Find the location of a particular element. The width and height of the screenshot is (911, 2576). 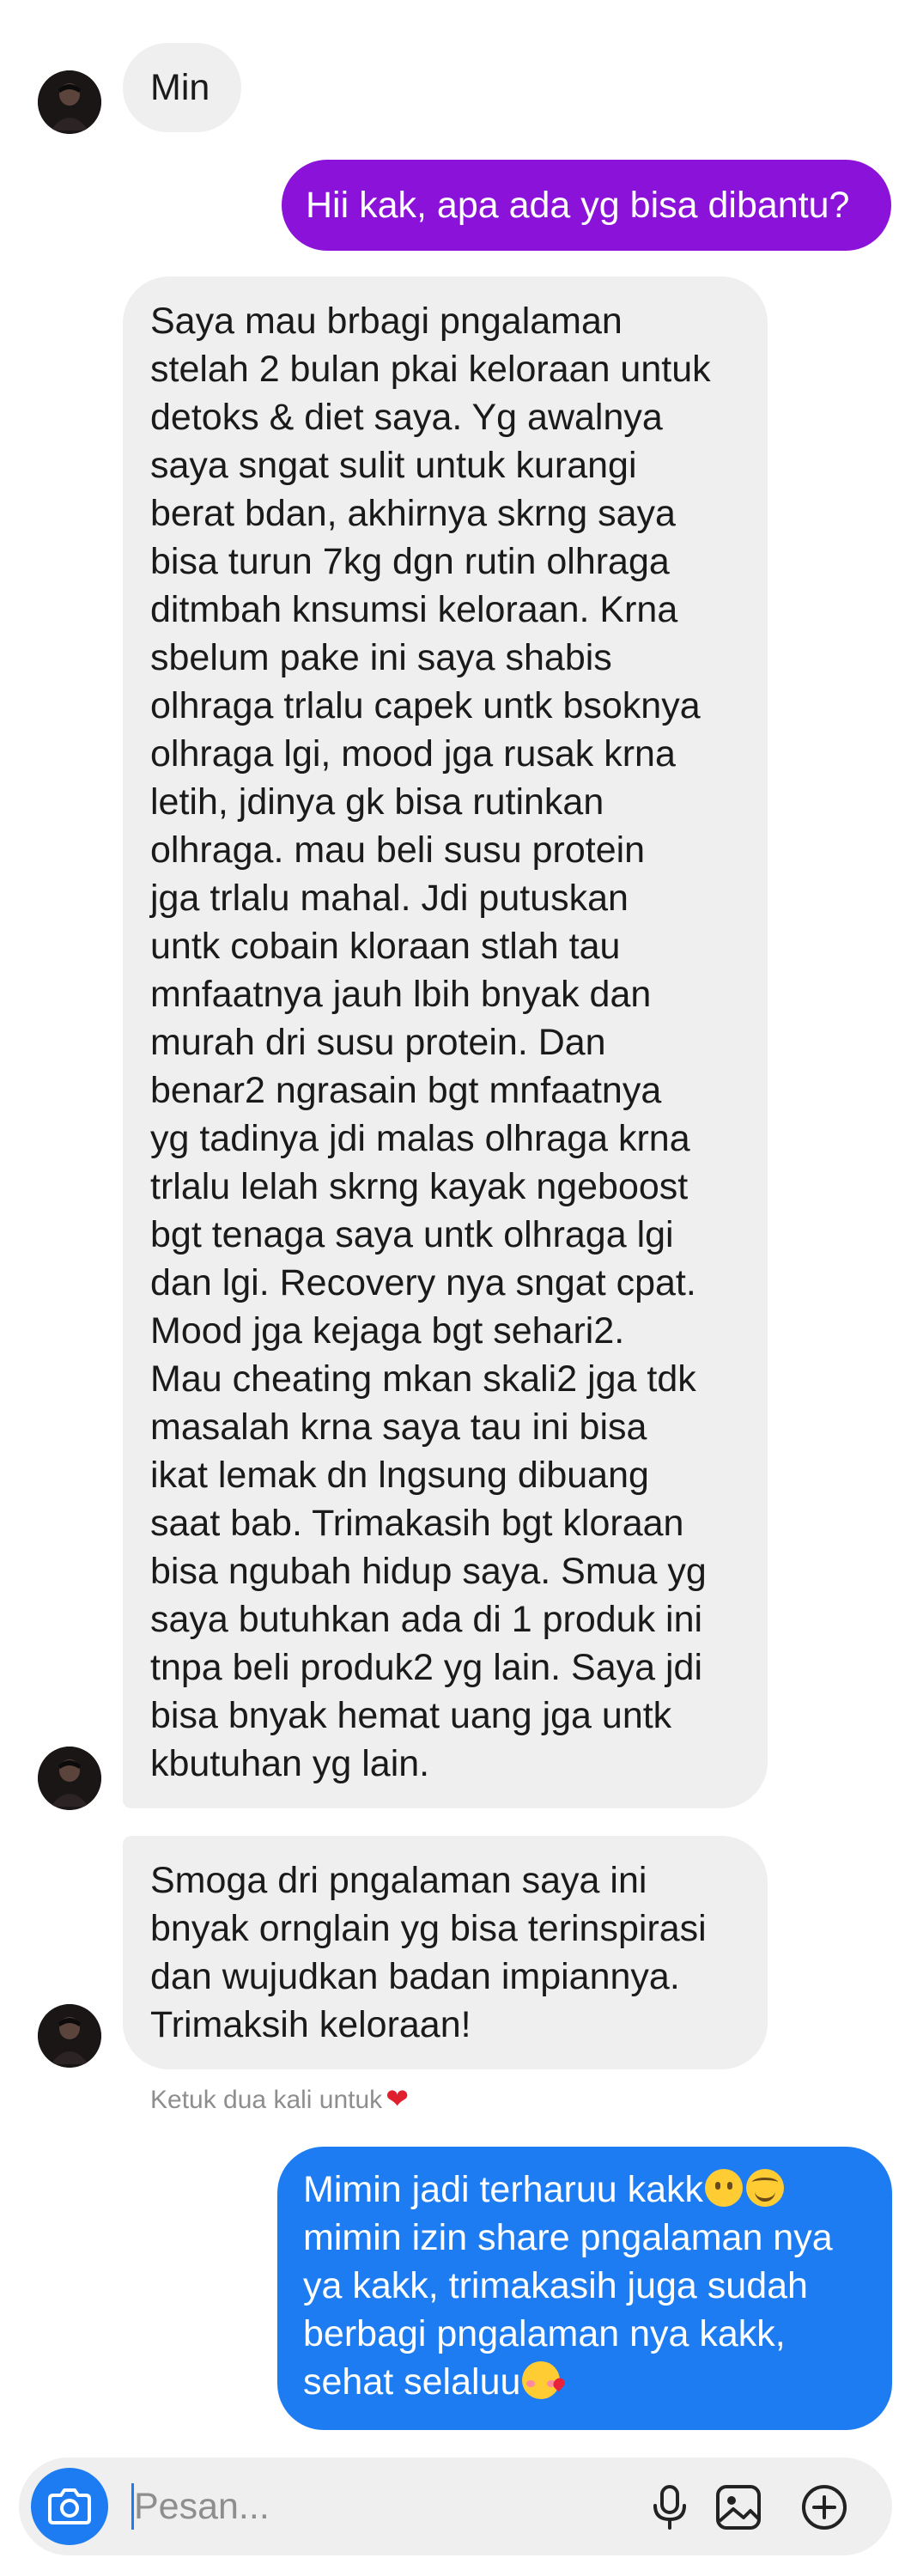

smiling-face-emoji-icon is located at coordinates (765, 2188).